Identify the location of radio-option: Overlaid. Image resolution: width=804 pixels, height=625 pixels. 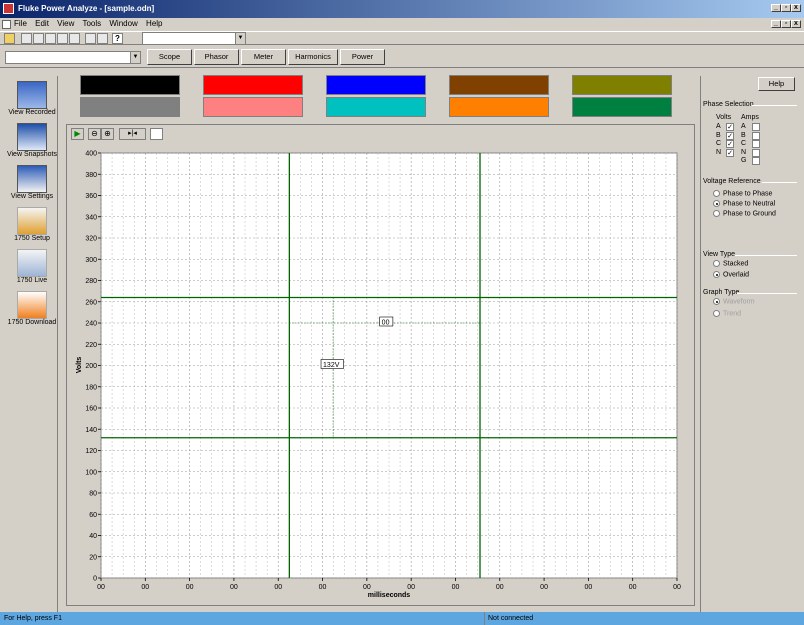
(731, 274).